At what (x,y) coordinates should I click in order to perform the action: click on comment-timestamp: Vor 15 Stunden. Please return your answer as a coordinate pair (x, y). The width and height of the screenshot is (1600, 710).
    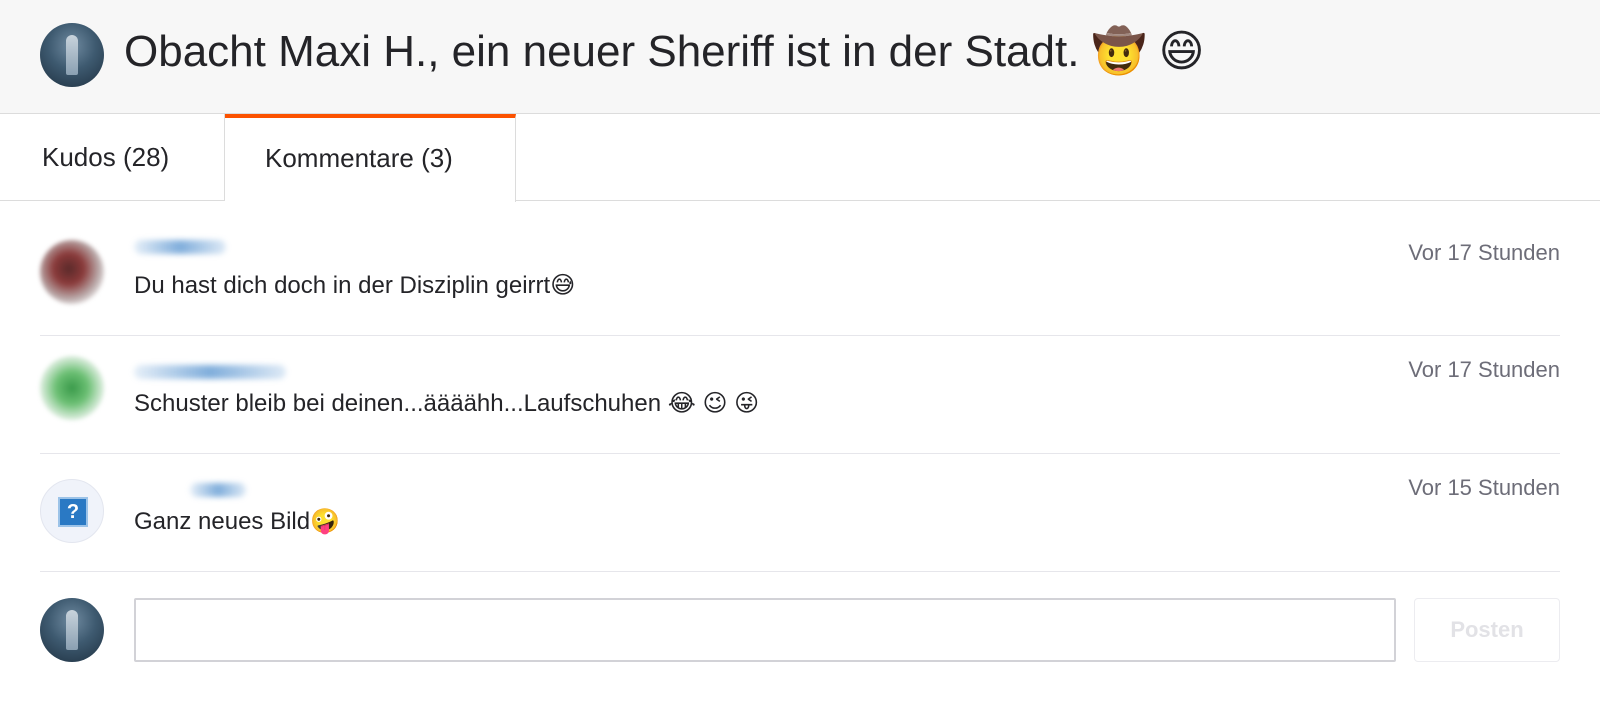
    Looking at the image, I should click on (1484, 487).